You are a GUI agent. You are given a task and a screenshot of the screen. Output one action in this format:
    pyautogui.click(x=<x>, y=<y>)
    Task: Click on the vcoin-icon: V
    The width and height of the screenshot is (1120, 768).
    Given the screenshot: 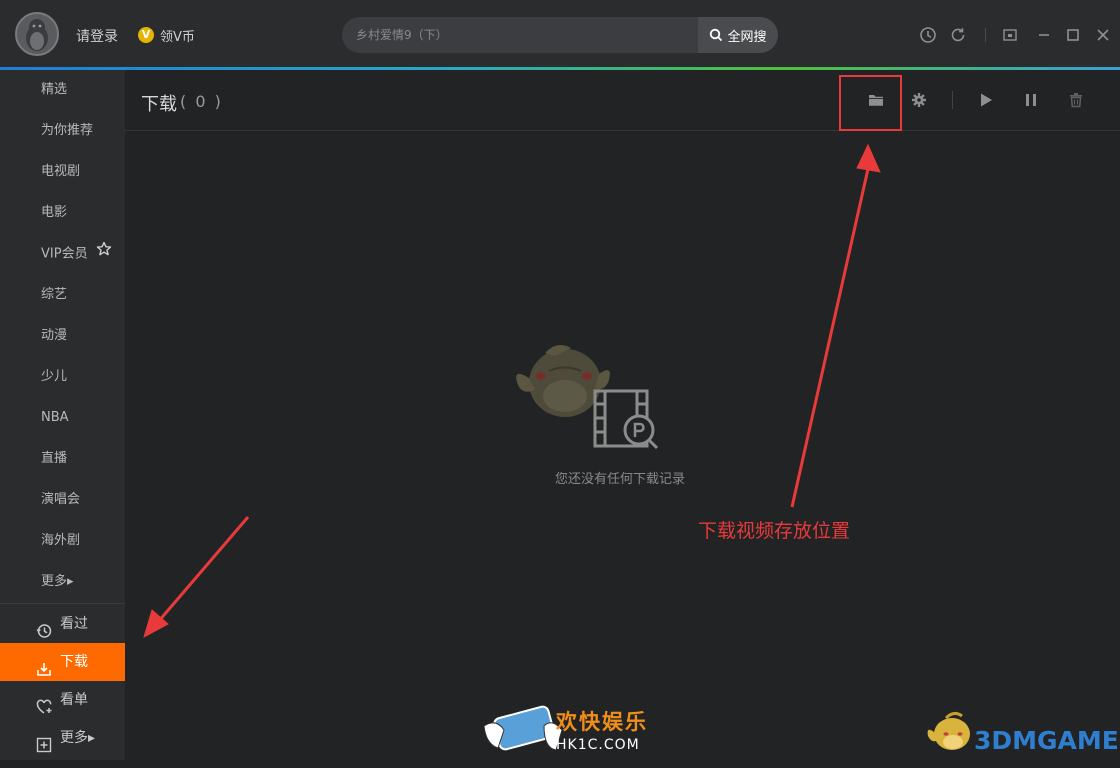 What is the action you would take?
    pyautogui.click(x=146, y=35)
    